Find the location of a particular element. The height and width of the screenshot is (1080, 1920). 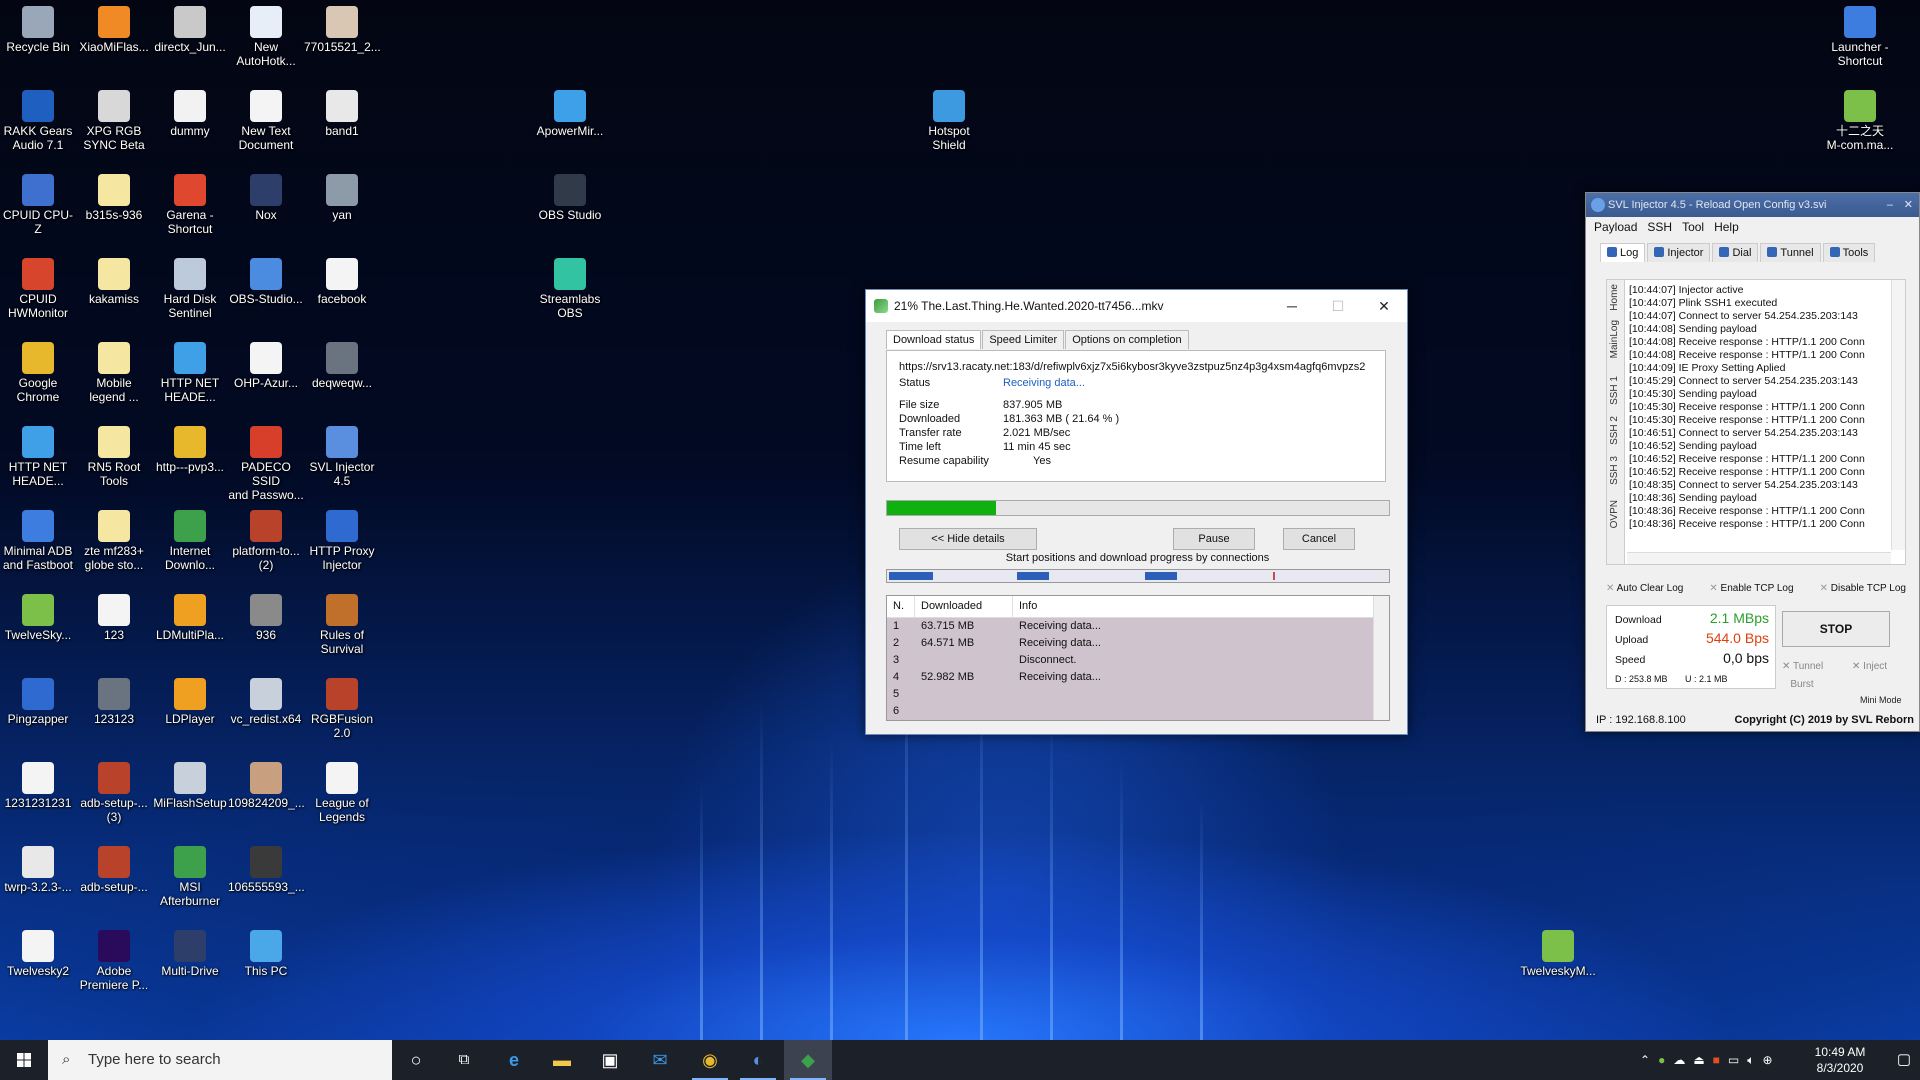

desktop-icon: Twelvesky2 is located at coordinates (38, 954).